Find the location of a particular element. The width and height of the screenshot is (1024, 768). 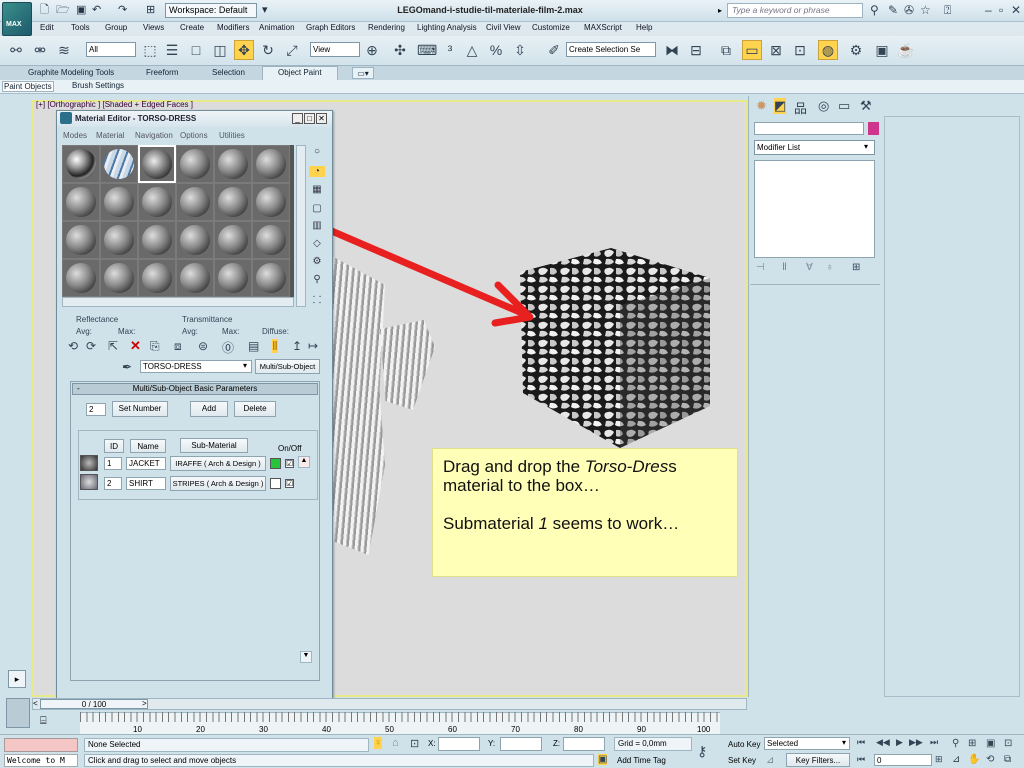

submaterial-2-color-swatch is located at coordinates (275, 483).